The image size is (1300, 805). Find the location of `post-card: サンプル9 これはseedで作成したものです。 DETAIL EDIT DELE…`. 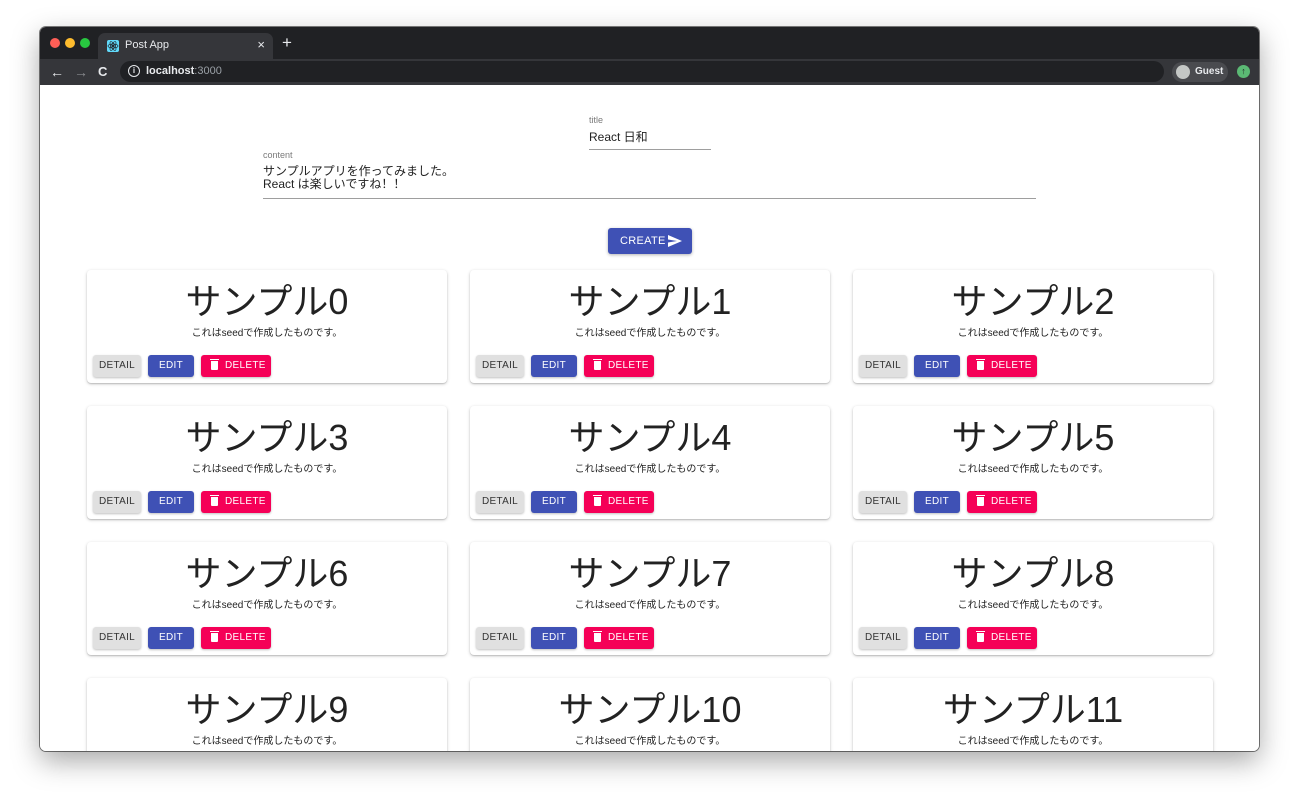

post-card: サンプル9 これはseedで作成したものです。 DETAIL EDIT DELE… is located at coordinates (267, 714).